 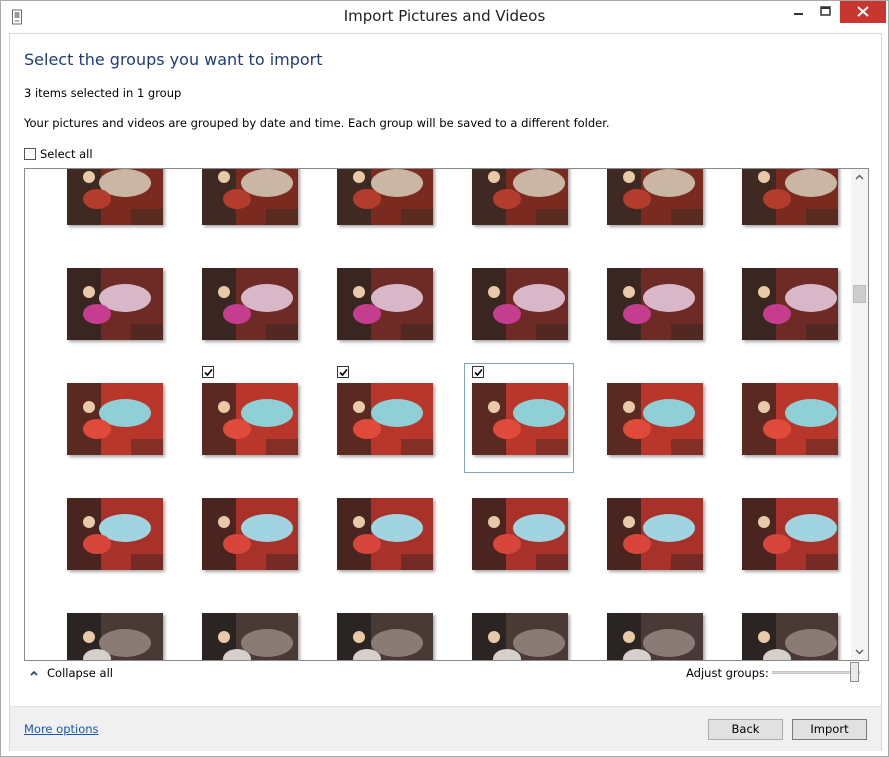 I want to click on close-icon, so click(x=863, y=11).